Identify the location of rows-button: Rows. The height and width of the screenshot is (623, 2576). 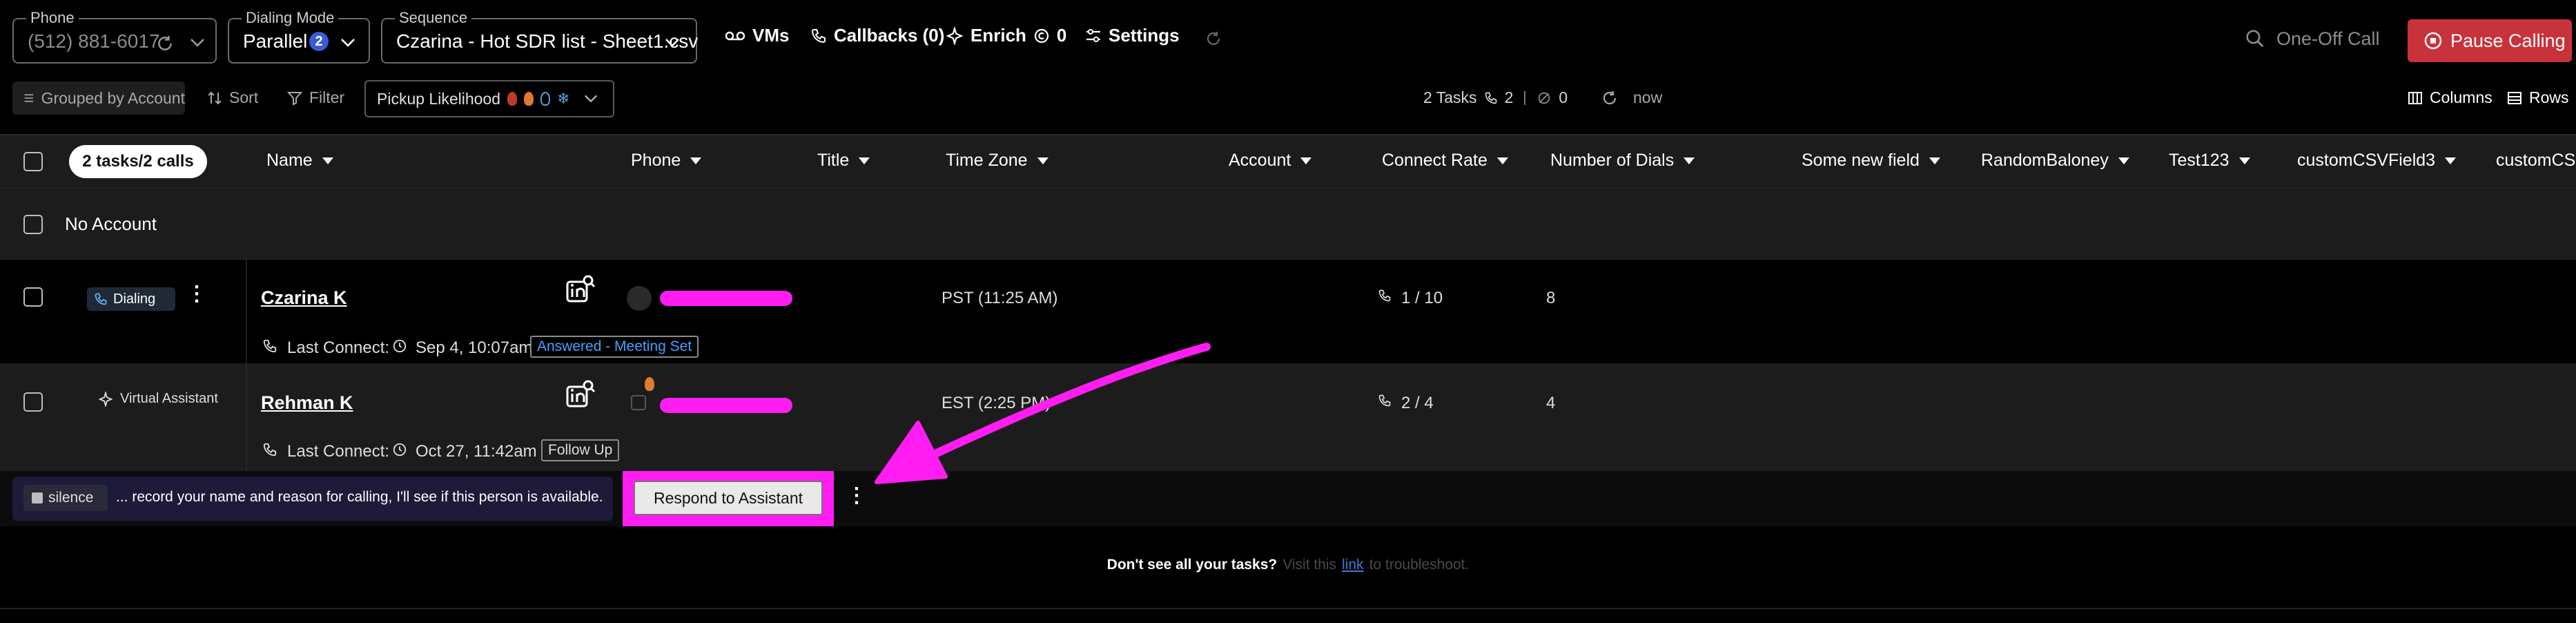
(2538, 97).